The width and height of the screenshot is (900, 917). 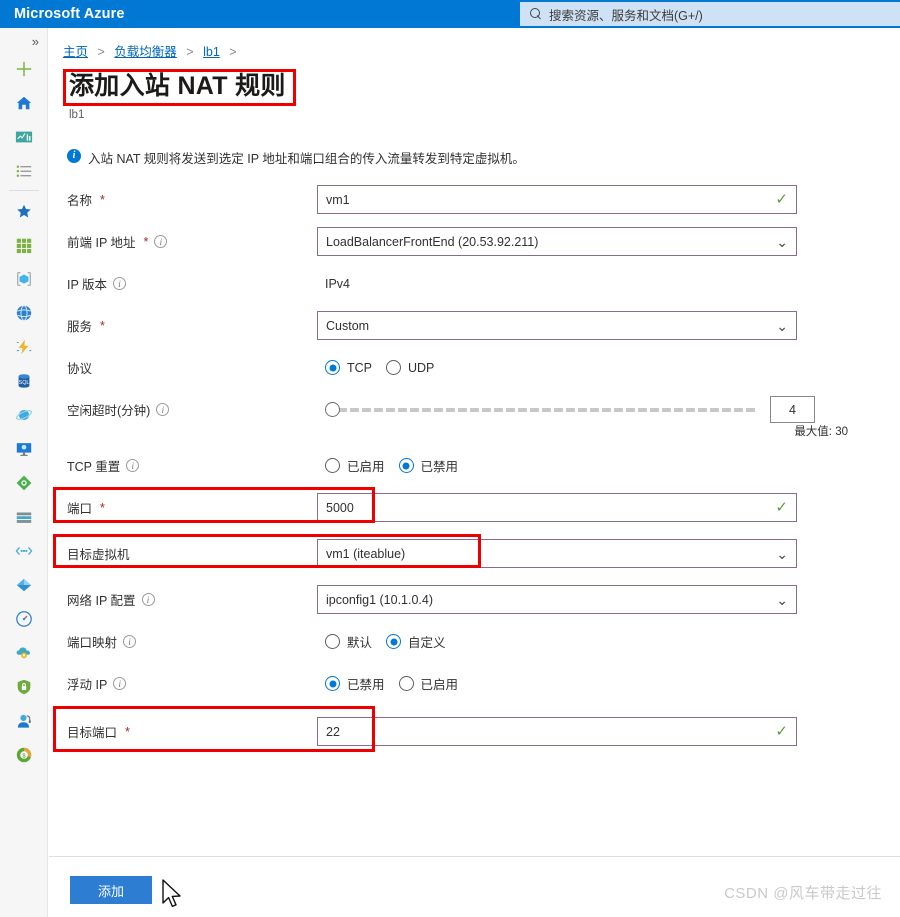 I want to click on radio-label-udp: UDP, so click(x=421, y=367).